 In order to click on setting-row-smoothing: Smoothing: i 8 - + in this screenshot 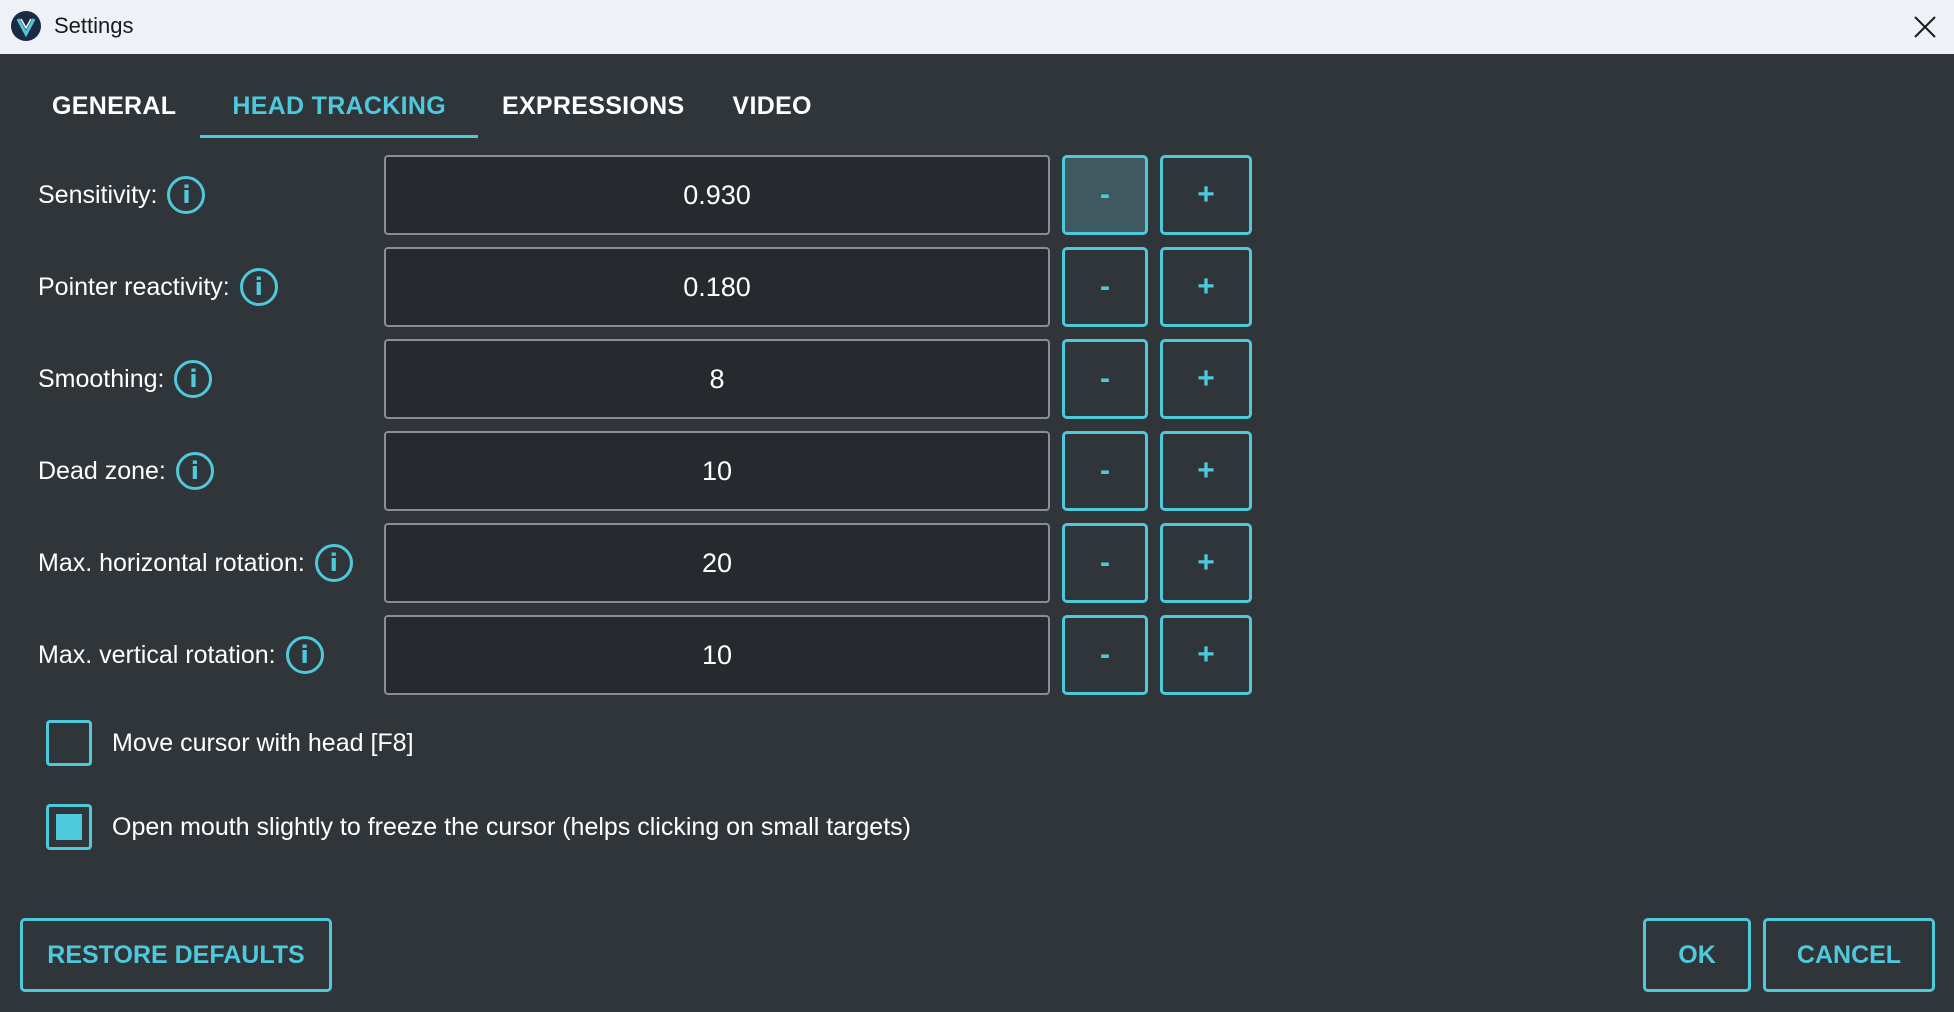, I will do `click(650, 379)`.